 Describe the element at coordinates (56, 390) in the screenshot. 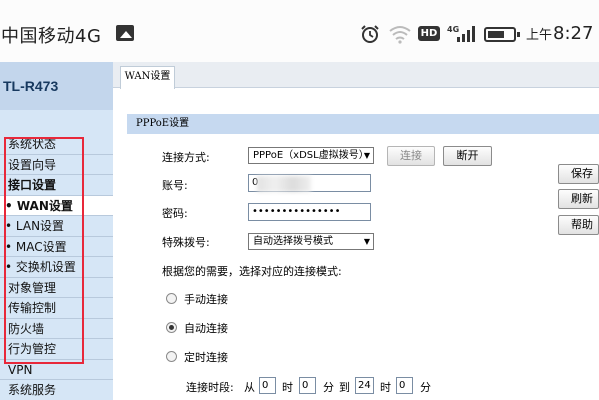

I see `sidebar-item-system-services: 系统服务` at that location.